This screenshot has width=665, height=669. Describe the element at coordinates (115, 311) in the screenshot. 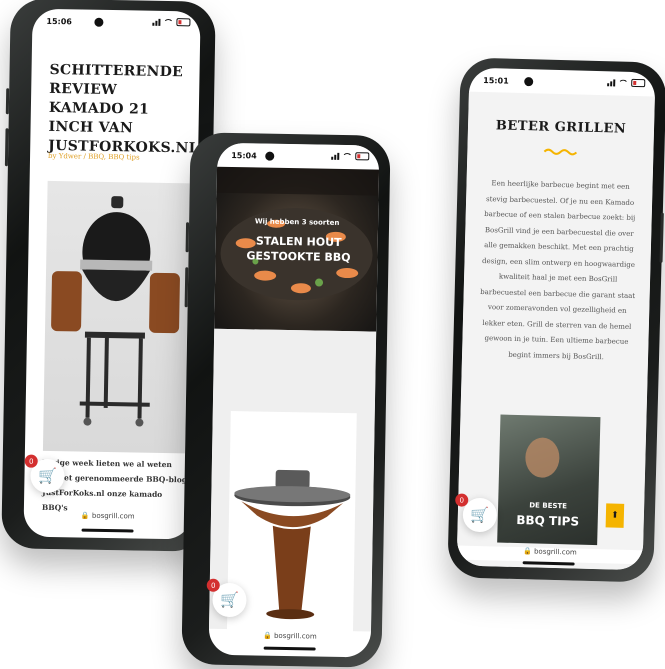

I see `kamado-grill-illustration` at that location.